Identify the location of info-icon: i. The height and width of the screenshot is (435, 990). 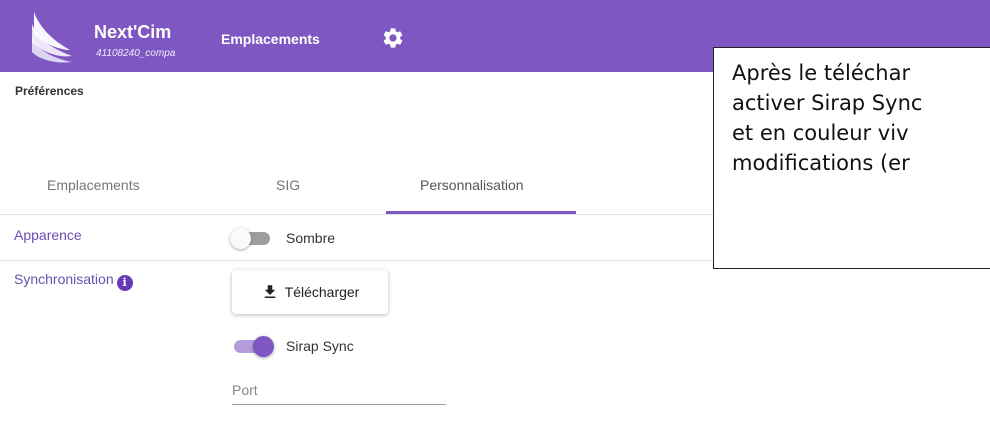
(124, 283).